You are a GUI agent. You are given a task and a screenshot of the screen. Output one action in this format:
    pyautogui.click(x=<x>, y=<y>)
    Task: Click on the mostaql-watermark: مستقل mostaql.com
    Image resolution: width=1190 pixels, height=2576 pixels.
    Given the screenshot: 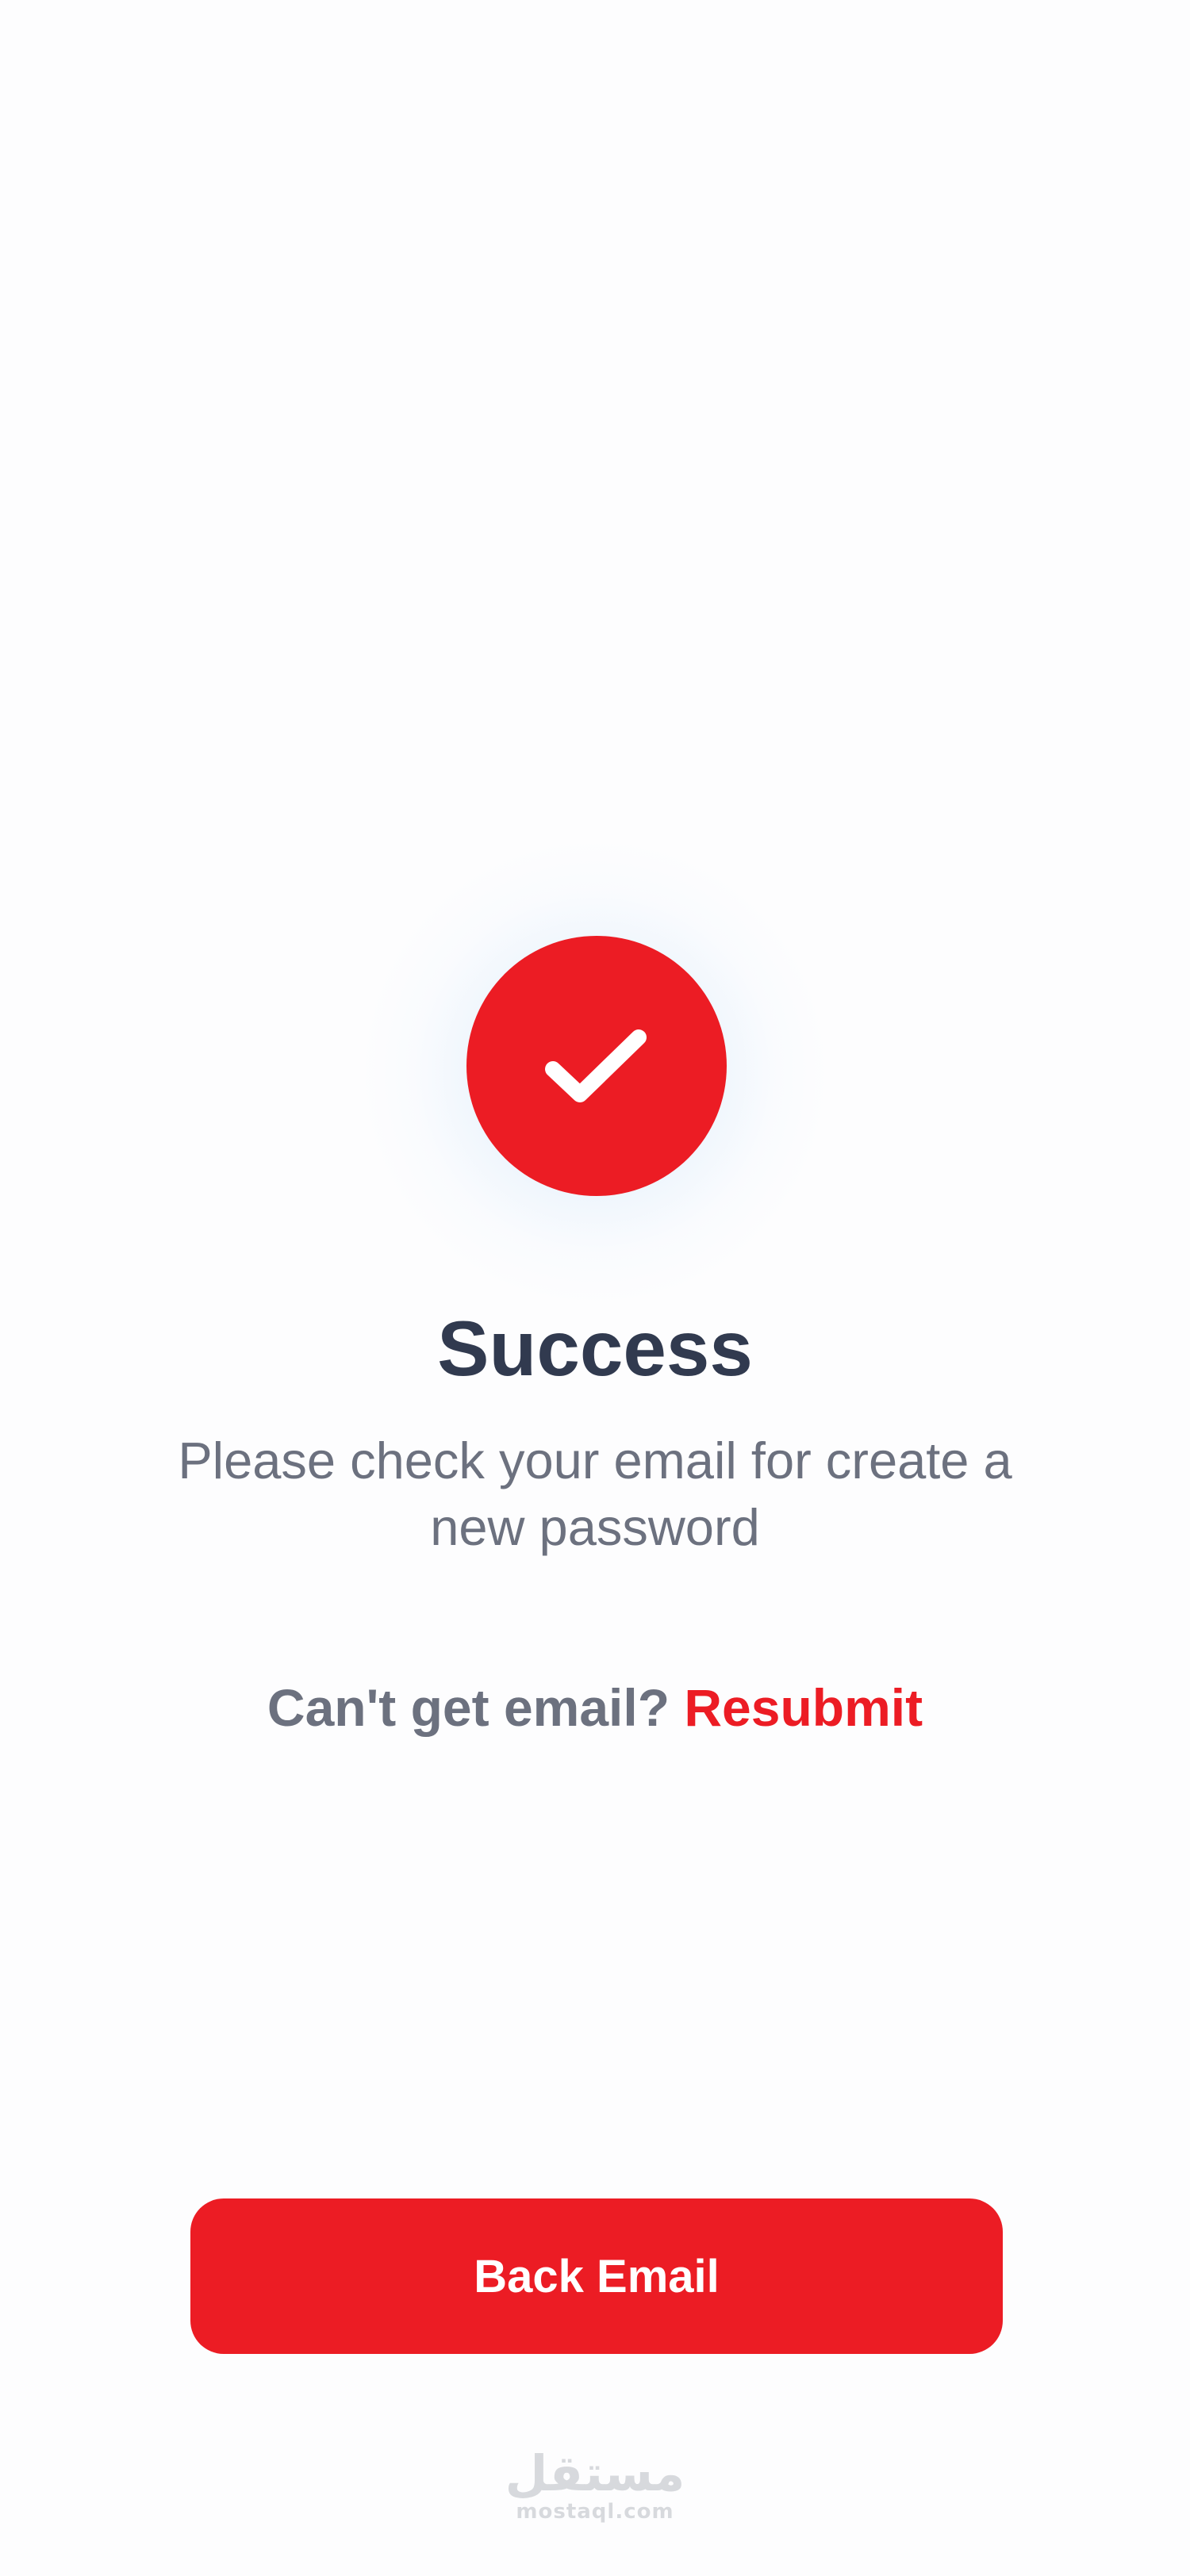 What is the action you would take?
    pyautogui.click(x=595, y=2486)
    